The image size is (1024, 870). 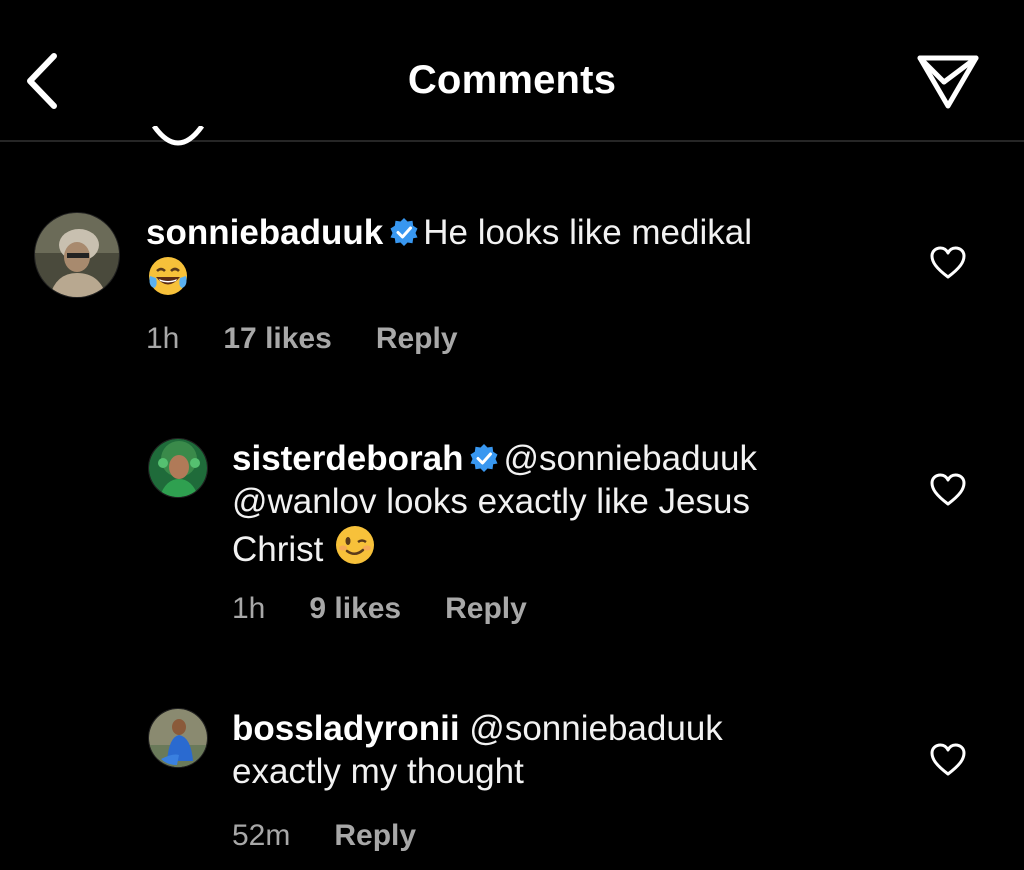 What do you see at coordinates (355, 608) in the screenshot?
I see `comment-likes: 9 likes` at bounding box center [355, 608].